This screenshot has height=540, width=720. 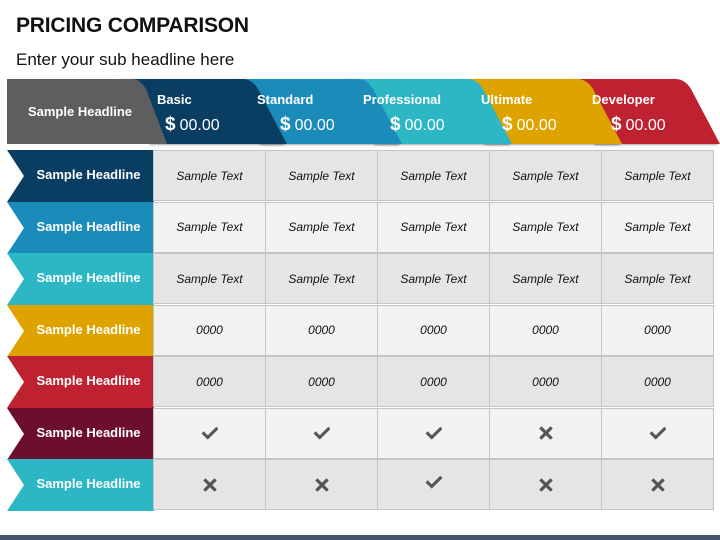 I want to click on plan-name: Developer, so click(x=623, y=99).